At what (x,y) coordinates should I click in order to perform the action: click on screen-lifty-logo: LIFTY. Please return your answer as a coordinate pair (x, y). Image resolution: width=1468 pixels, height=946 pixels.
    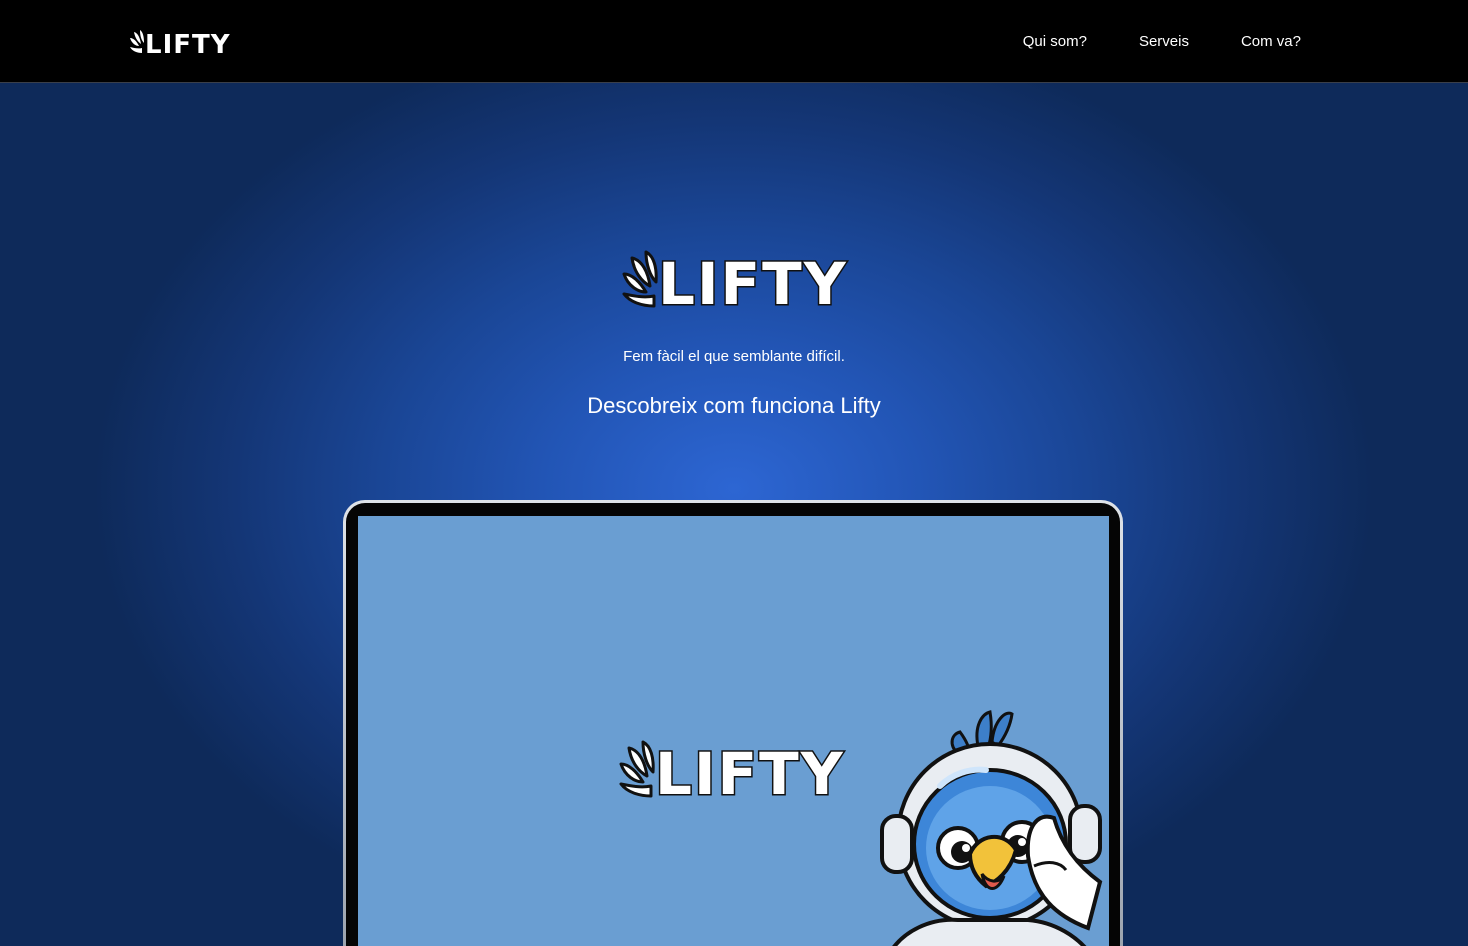
    Looking at the image, I should click on (732, 770).